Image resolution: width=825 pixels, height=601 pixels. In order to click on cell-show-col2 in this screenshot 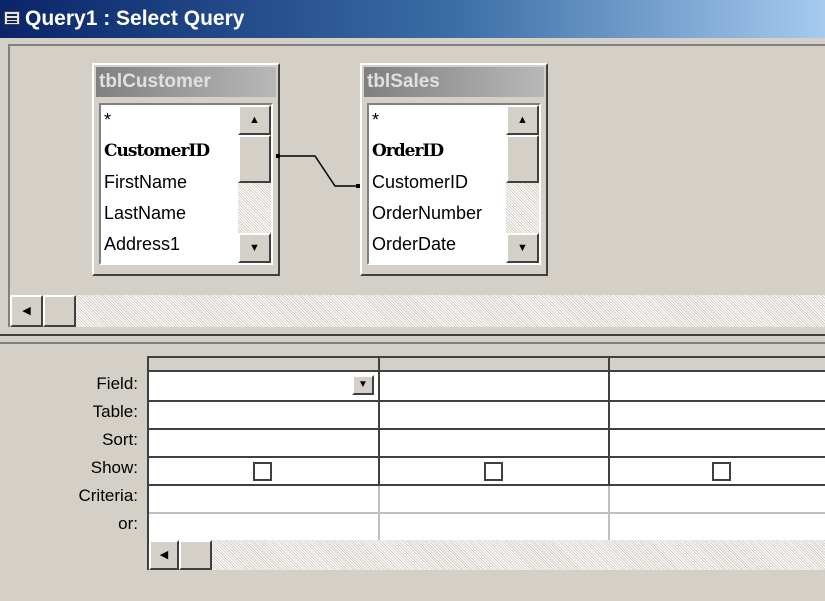, I will do `click(495, 472)`.